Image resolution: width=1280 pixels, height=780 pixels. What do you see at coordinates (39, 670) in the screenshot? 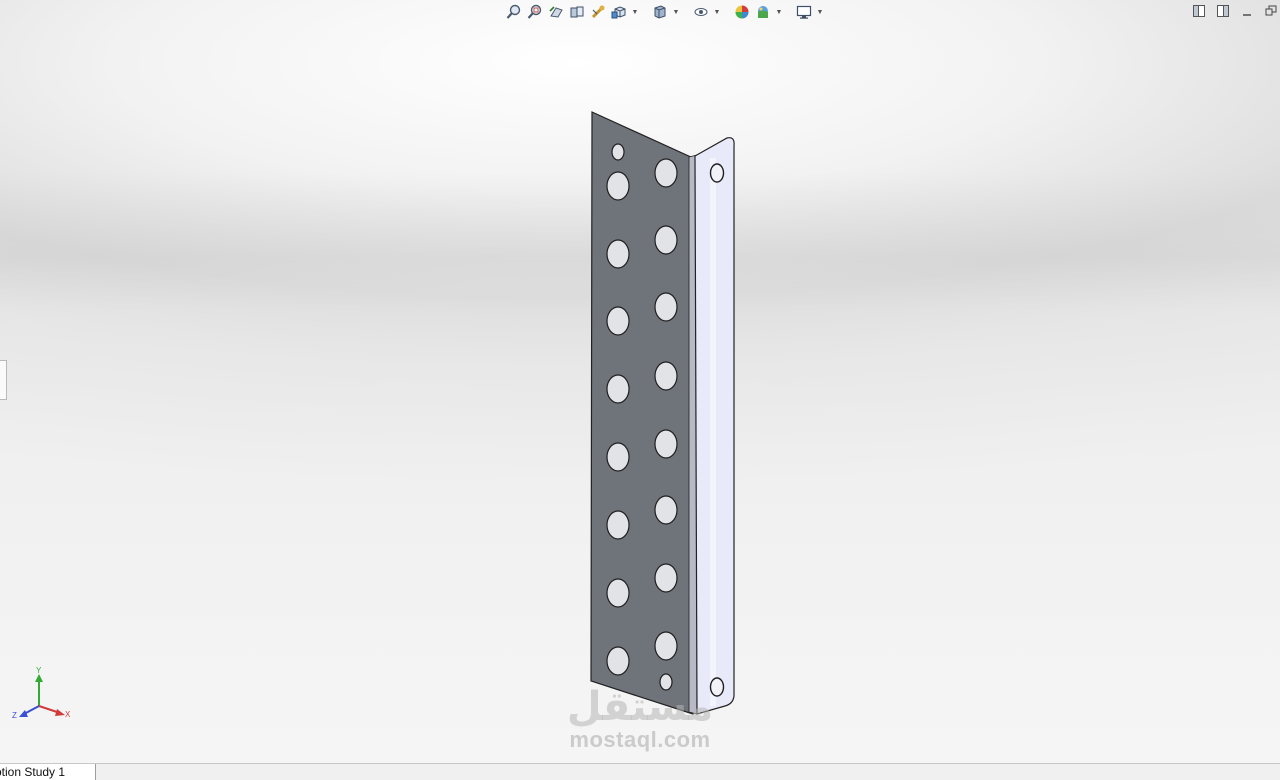
I see `triad-y-label: Y` at bounding box center [39, 670].